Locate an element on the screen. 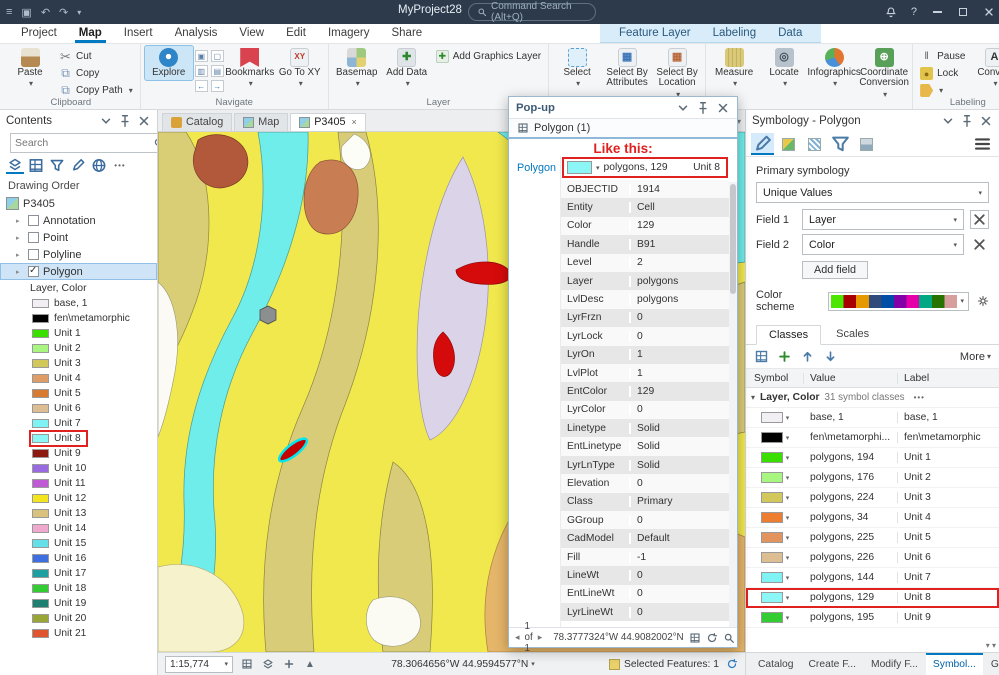  legend-item: Unit 1 is located at coordinates (58, 333).